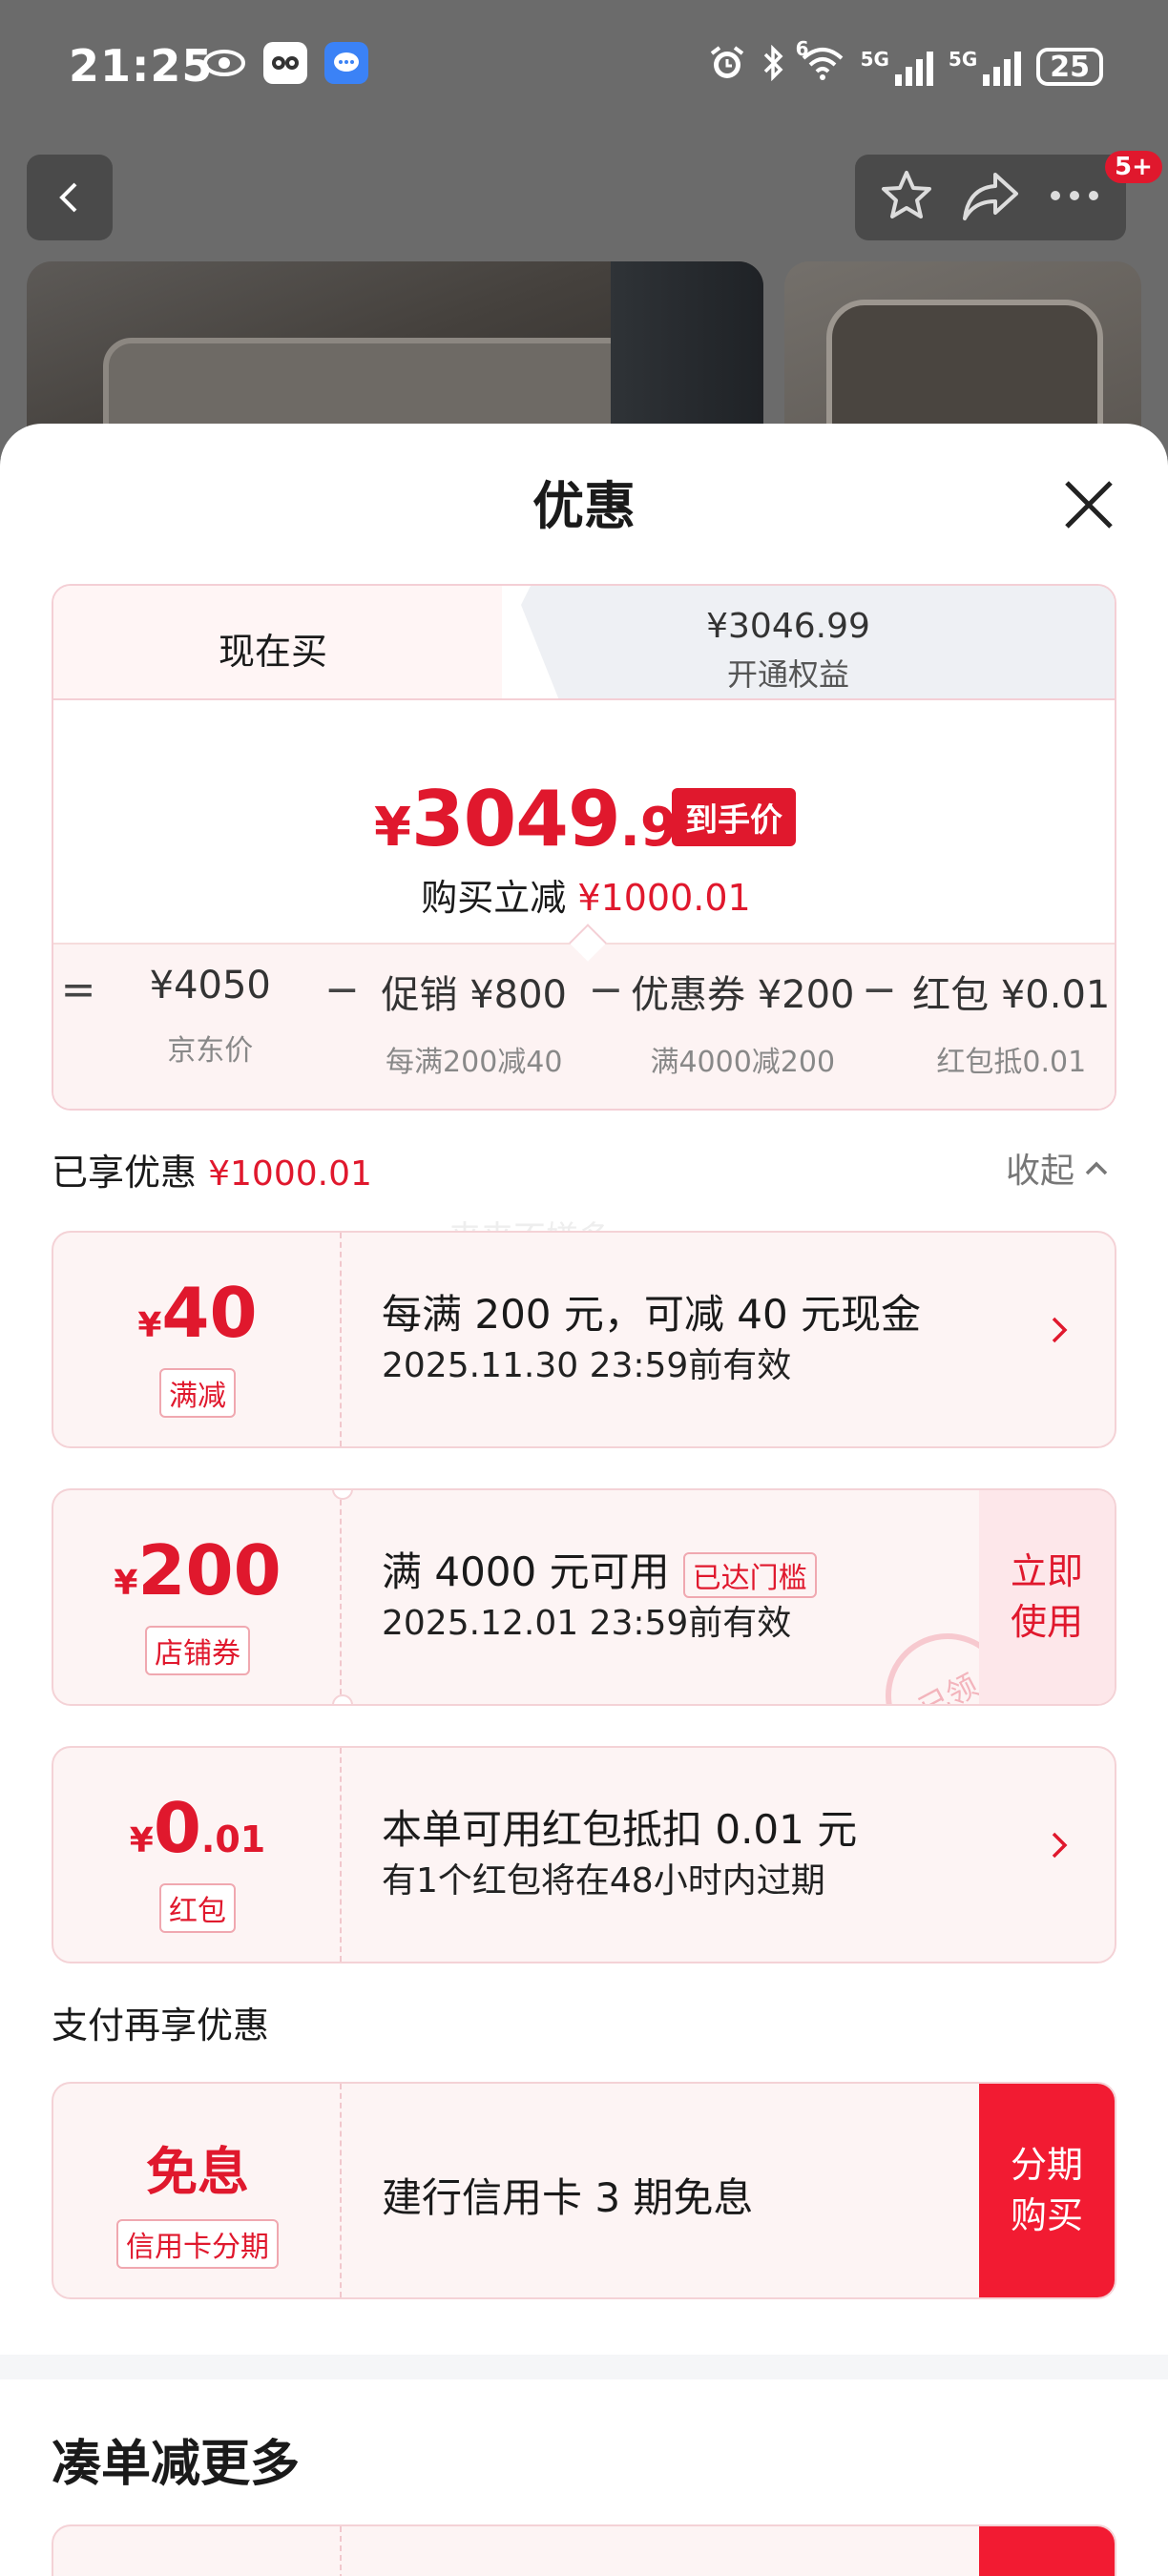 This screenshot has height=2576, width=1168. Describe the element at coordinates (743, 1026) in the screenshot. I see `breakdown-item-coupon: 优惠券 ¥200 满4000减200` at that location.